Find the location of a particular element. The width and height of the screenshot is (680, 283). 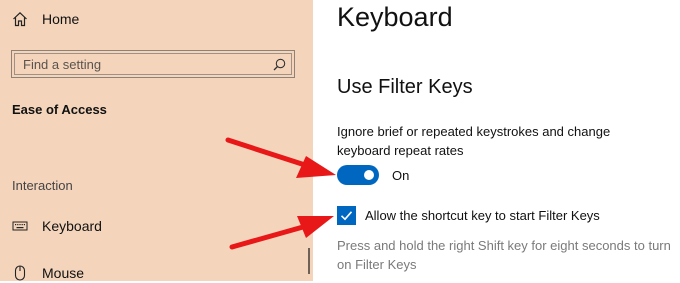

search-icon is located at coordinates (279, 64).